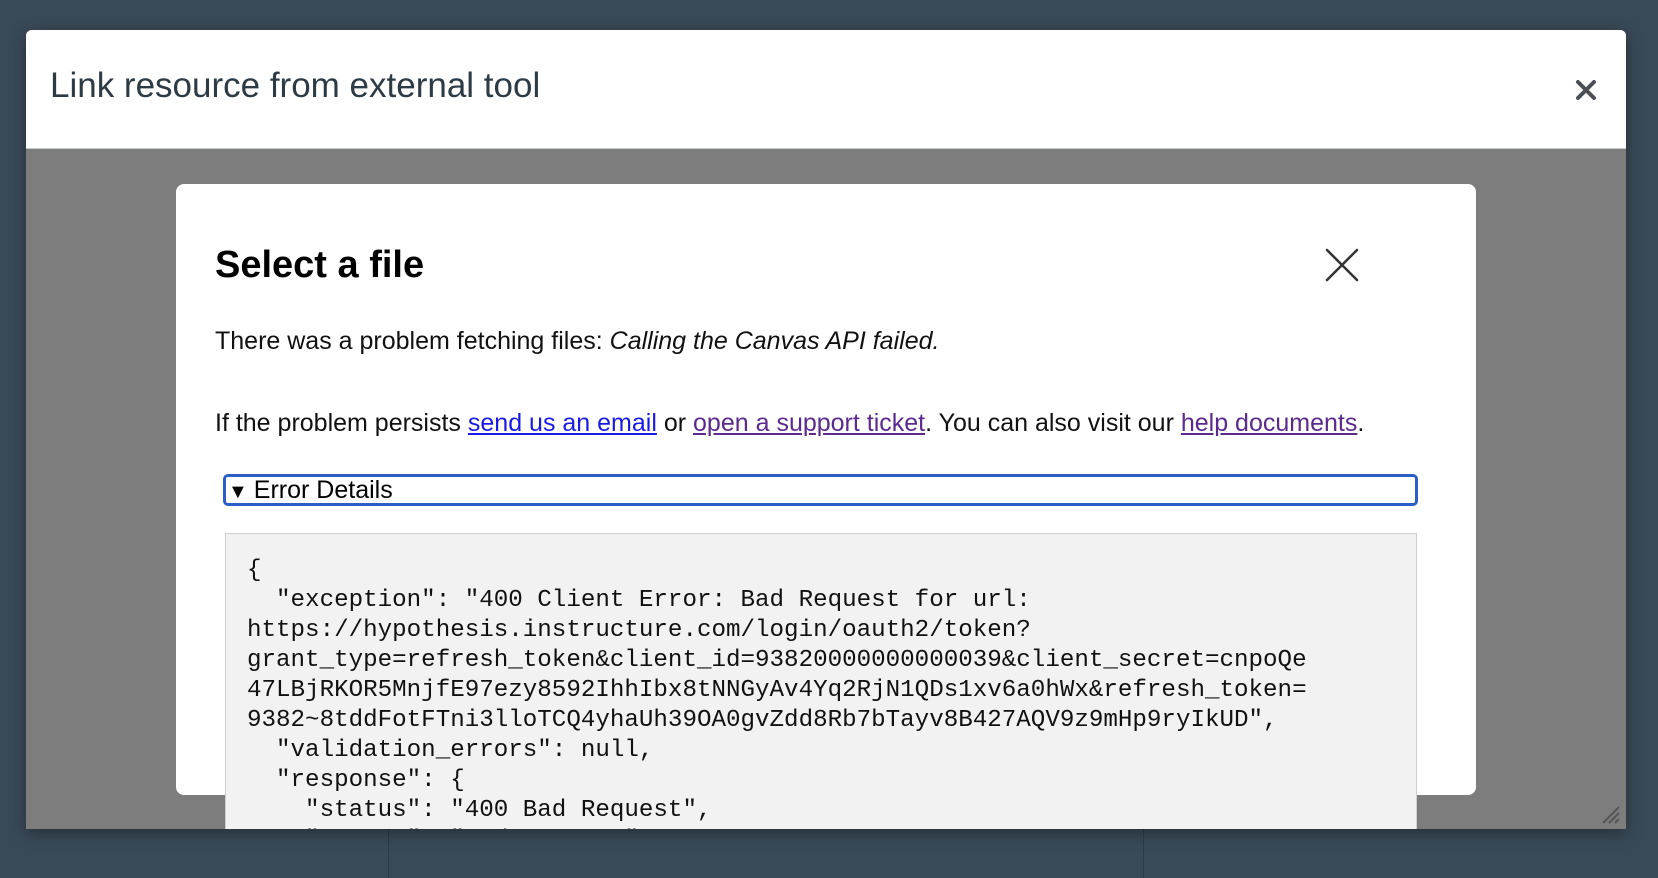 The image size is (1658, 878). Describe the element at coordinates (675, 423) in the screenshot. I see `help-or: or` at that location.